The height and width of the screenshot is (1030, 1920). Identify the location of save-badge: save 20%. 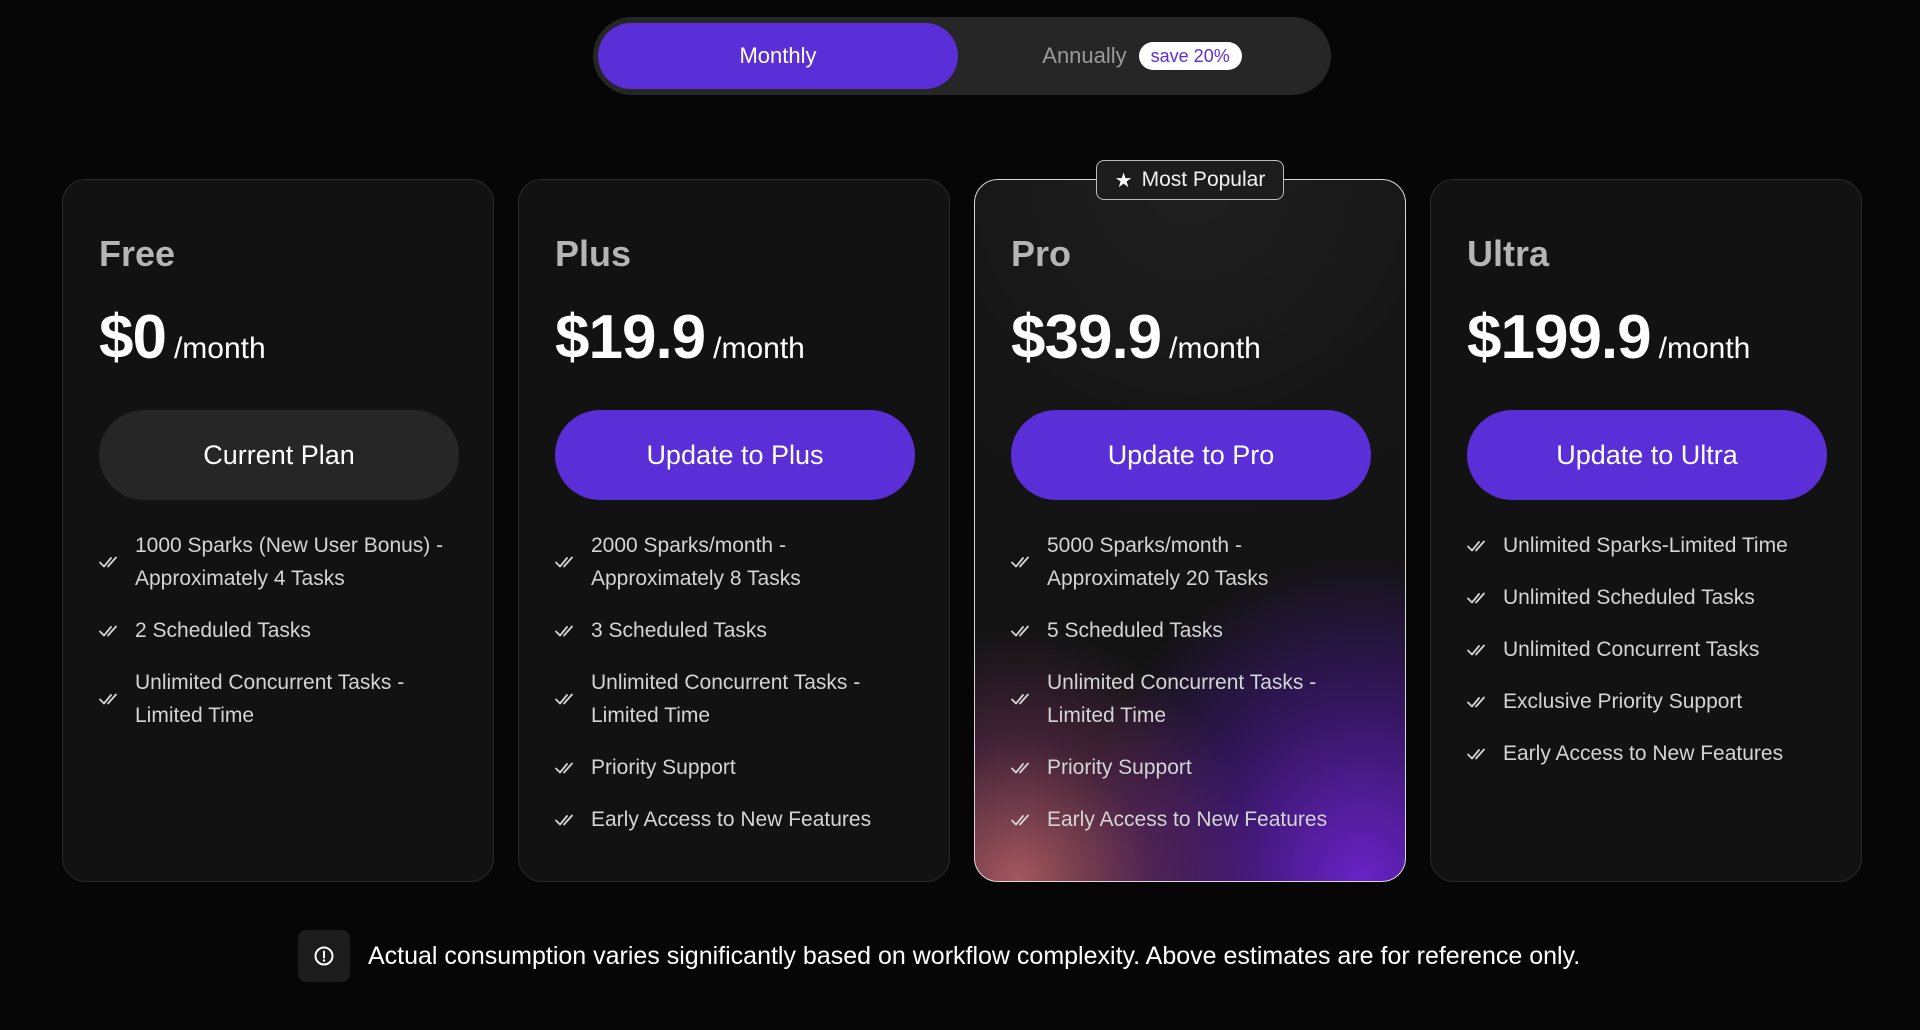
(1190, 56).